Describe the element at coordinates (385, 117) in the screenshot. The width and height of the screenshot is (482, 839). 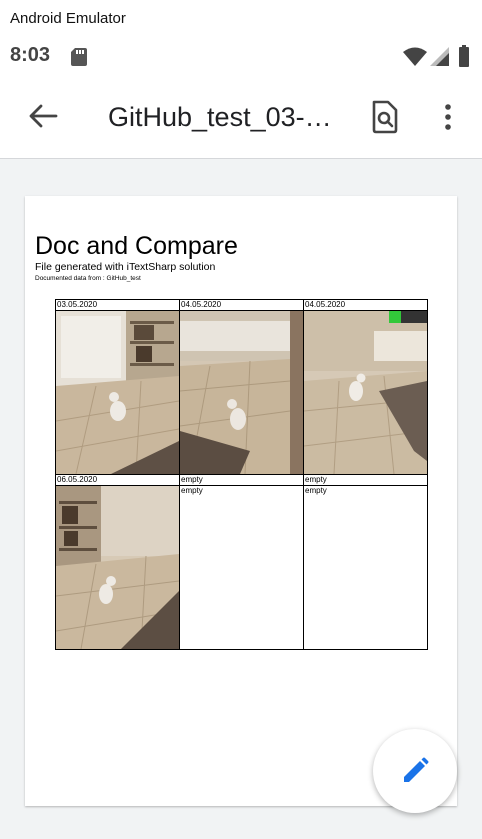
I see `find-in-page-icon` at that location.